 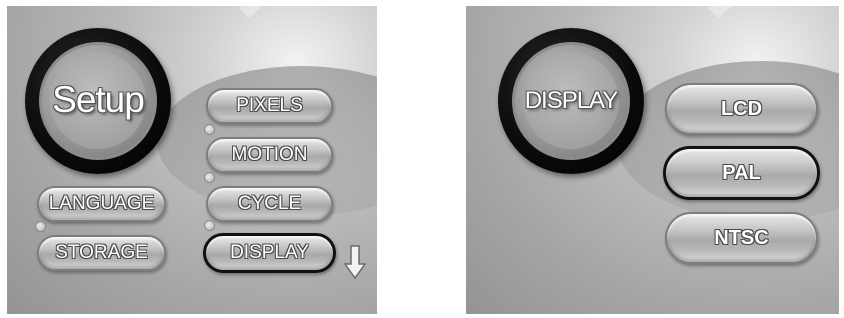 What do you see at coordinates (741, 173) in the screenshot?
I see `option-pal: PAL` at bounding box center [741, 173].